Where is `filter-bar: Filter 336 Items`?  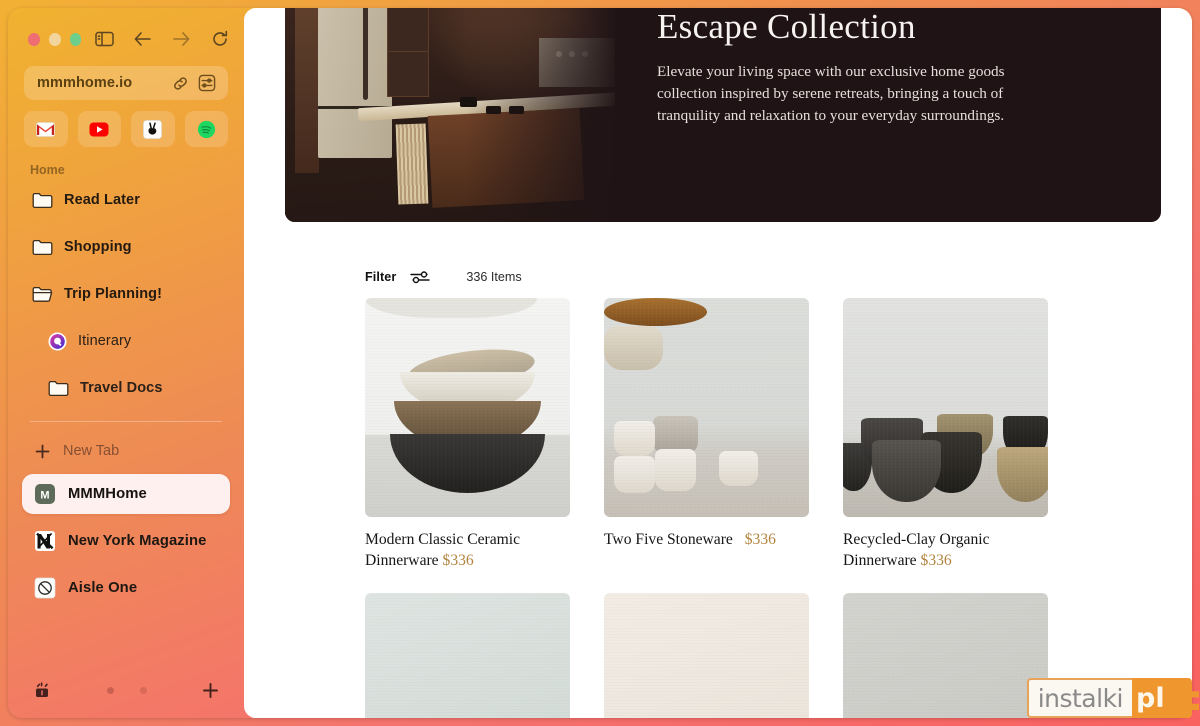 filter-bar: Filter 336 Items is located at coordinates (778, 277).